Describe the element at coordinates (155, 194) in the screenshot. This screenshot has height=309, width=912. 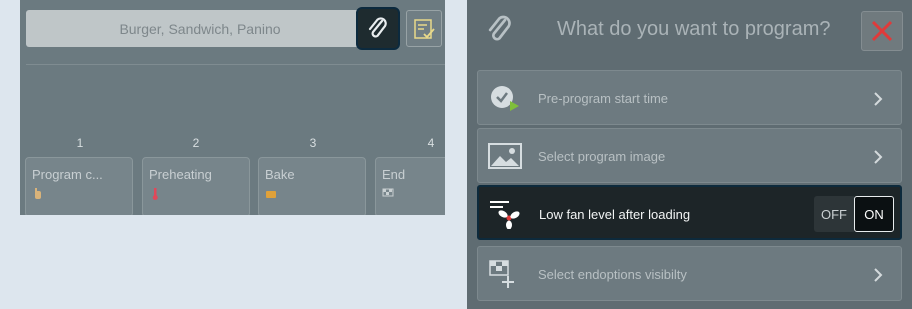
I see `thermometer-icon` at that location.